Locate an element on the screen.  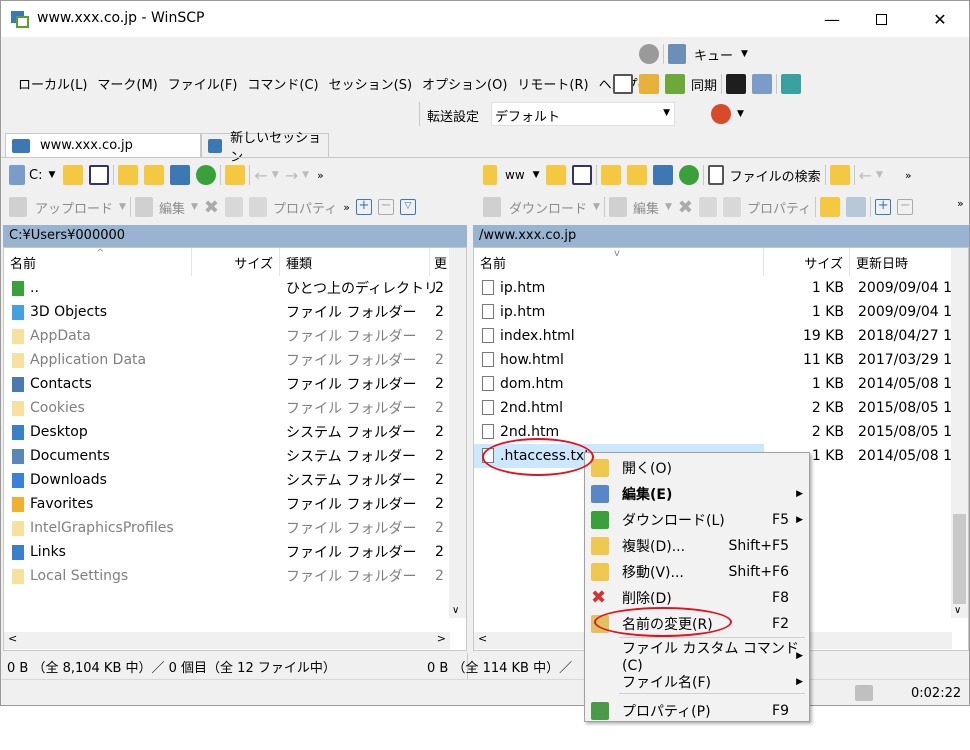
scroll-thumb is located at coordinates (959, 559).